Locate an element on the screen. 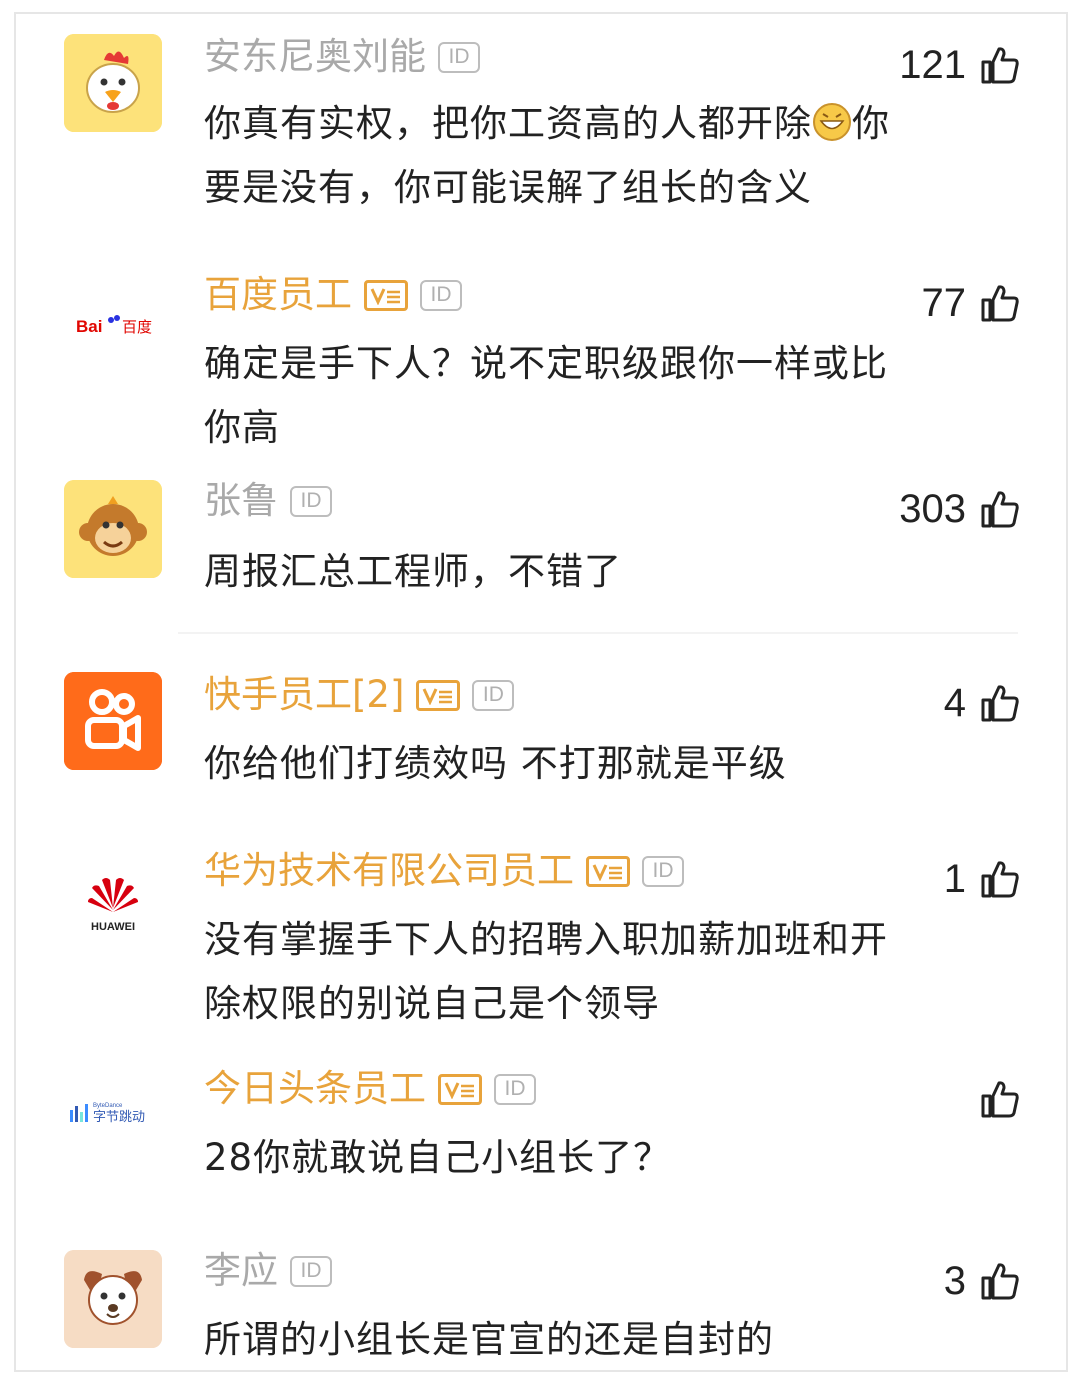 The image size is (1080, 1386). like-button: 4 is located at coordinates (982, 703).